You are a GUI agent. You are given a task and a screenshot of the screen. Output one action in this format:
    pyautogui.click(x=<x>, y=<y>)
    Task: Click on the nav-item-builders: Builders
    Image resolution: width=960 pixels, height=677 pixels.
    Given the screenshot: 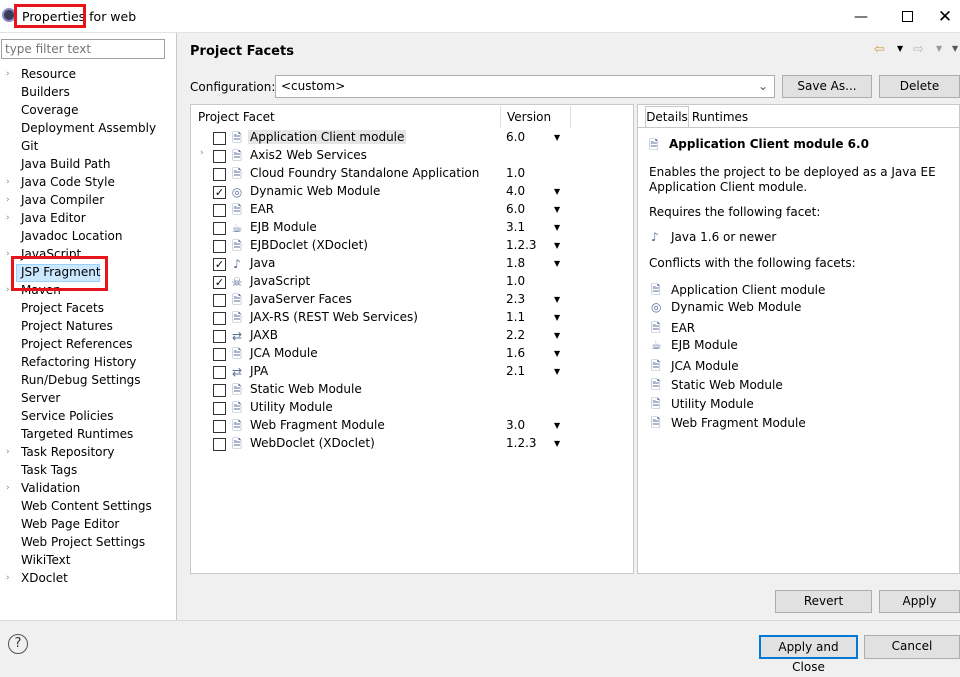 What is the action you would take?
    pyautogui.click(x=45, y=92)
    